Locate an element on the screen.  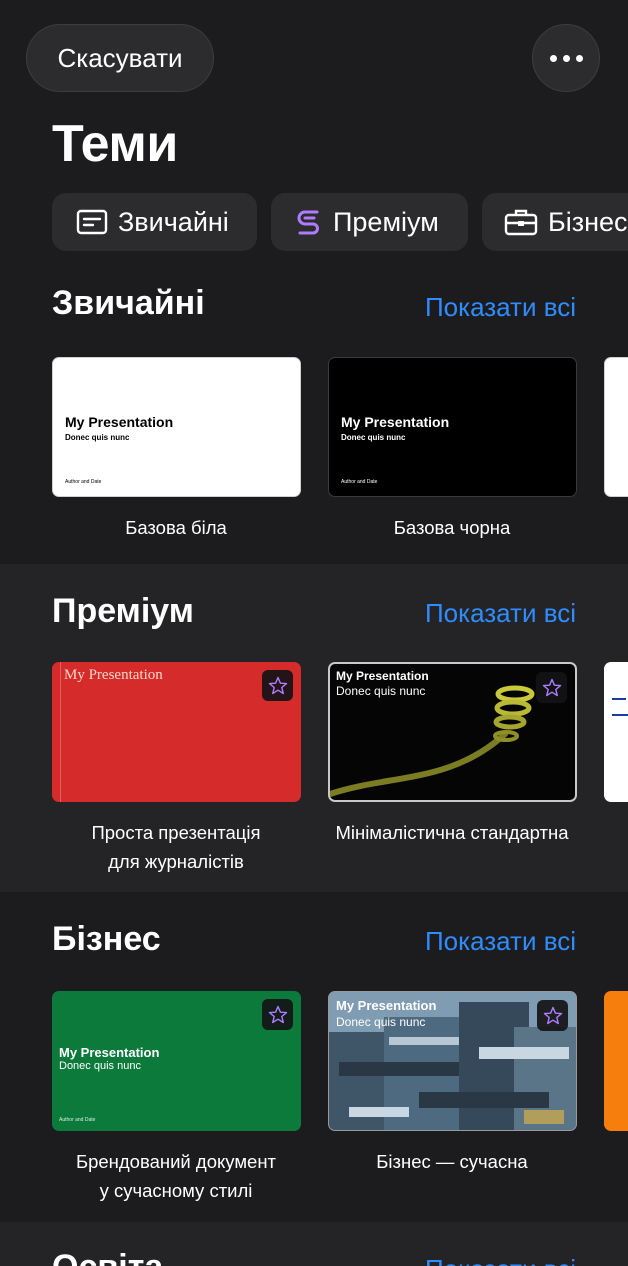
theme-name: Мінімалістична стандартна is located at coordinates (452, 832).